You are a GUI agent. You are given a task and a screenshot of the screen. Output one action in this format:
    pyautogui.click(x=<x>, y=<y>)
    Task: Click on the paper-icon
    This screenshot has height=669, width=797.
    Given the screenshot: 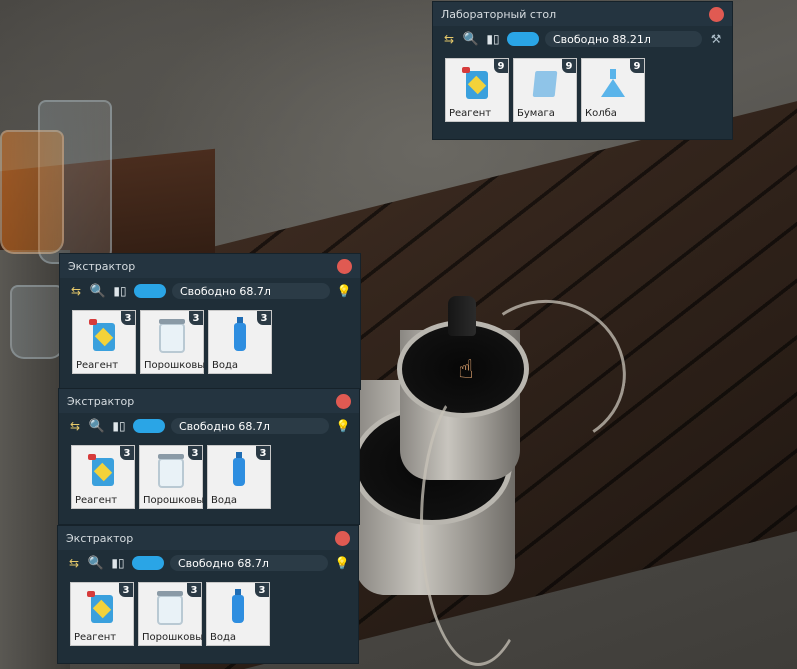 What is the action you would take?
    pyautogui.click(x=545, y=84)
    